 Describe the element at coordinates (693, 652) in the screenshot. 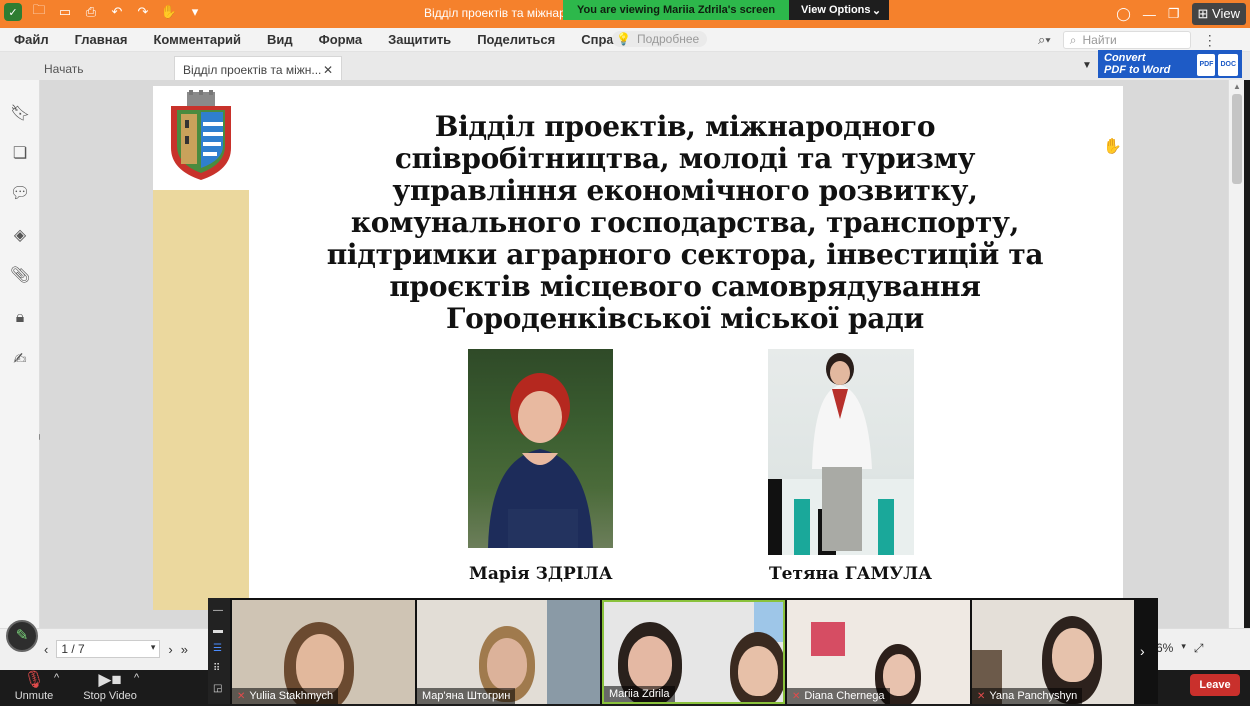

I see `participant-tile-active-speaker: Mariia Zdrila` at that location.